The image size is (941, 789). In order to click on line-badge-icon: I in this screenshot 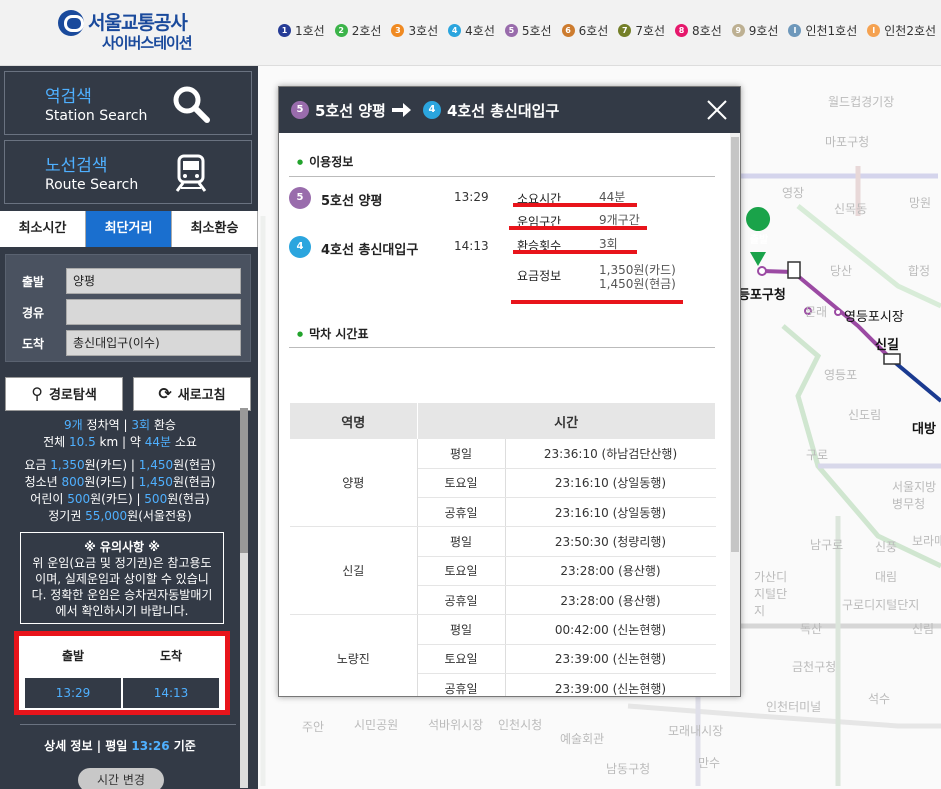, I will do `click(795, 30)`.